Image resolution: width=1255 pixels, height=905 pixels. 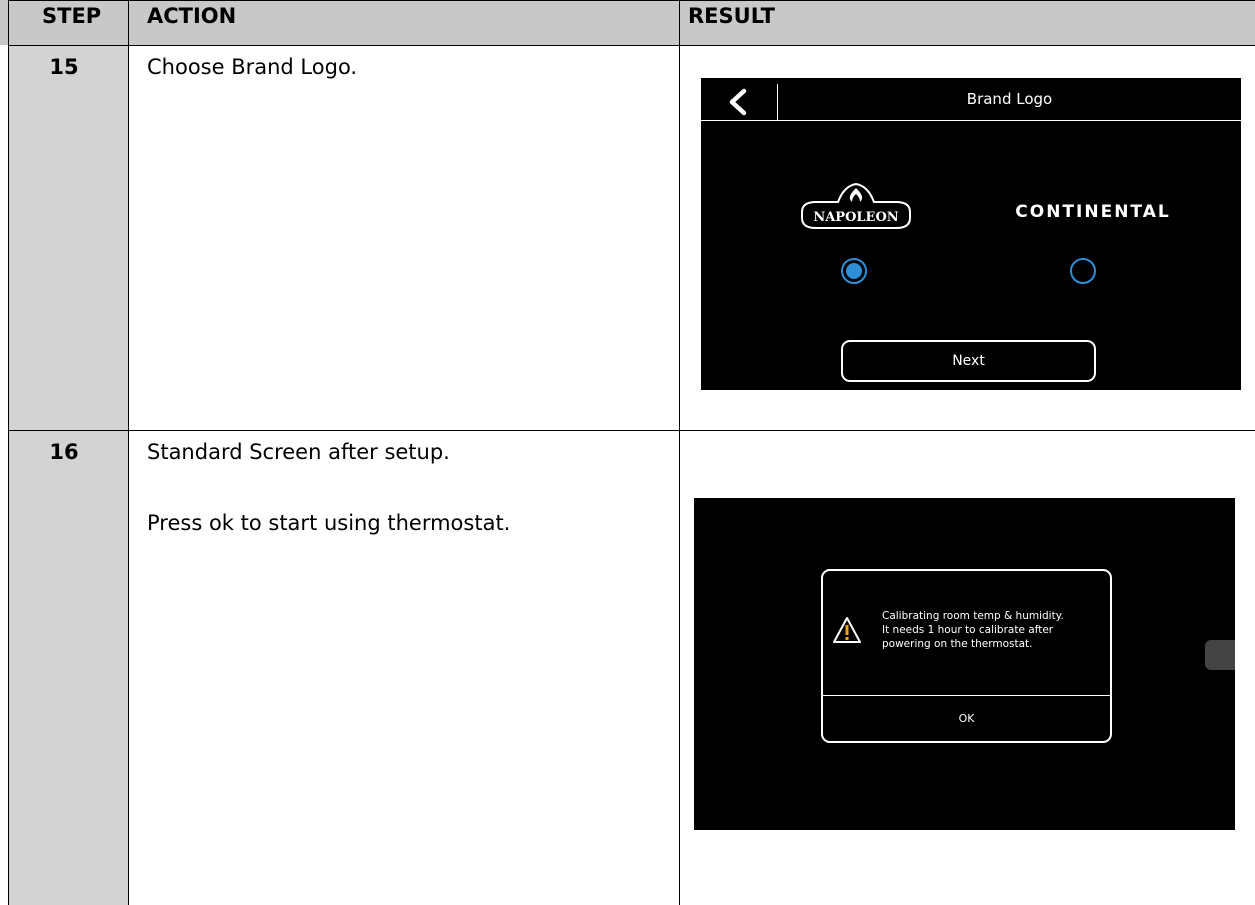 I want to click on napoleon-logo: NAPOLEON, so click(x=856, y=206).